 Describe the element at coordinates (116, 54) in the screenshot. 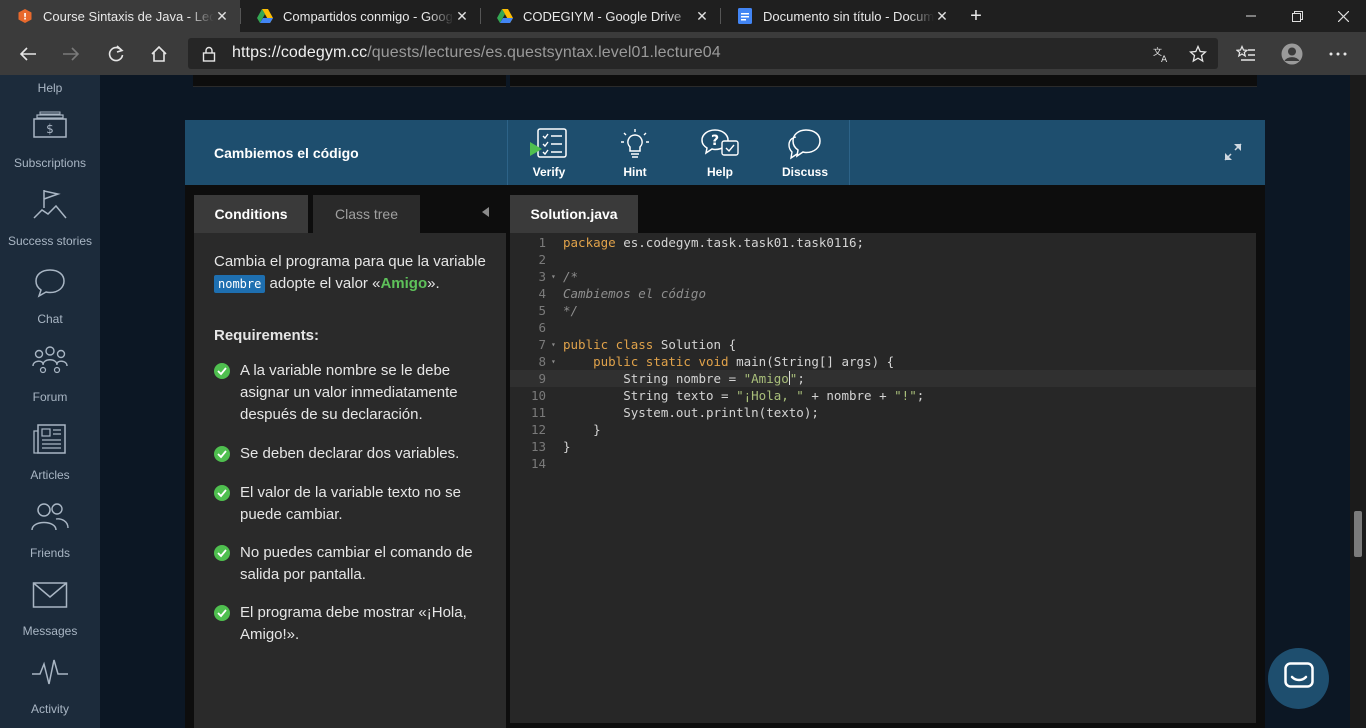

I see `refresh-icon` at that location.